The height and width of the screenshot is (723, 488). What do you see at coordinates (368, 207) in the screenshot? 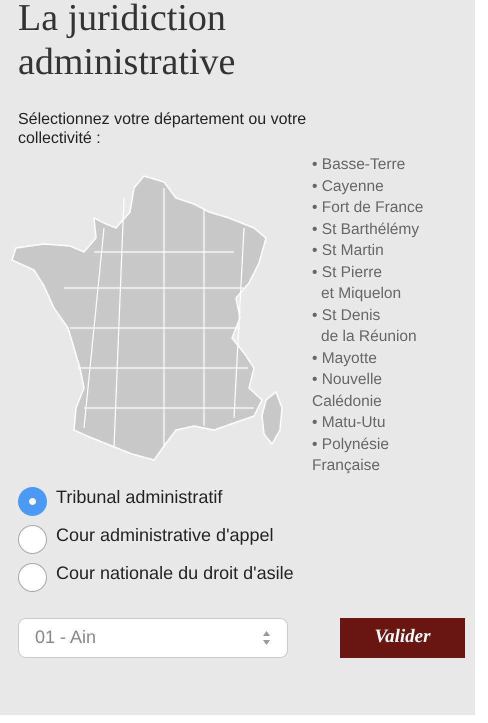
I see `territory-link: • Fort de France` at bounding box center [368, 207].